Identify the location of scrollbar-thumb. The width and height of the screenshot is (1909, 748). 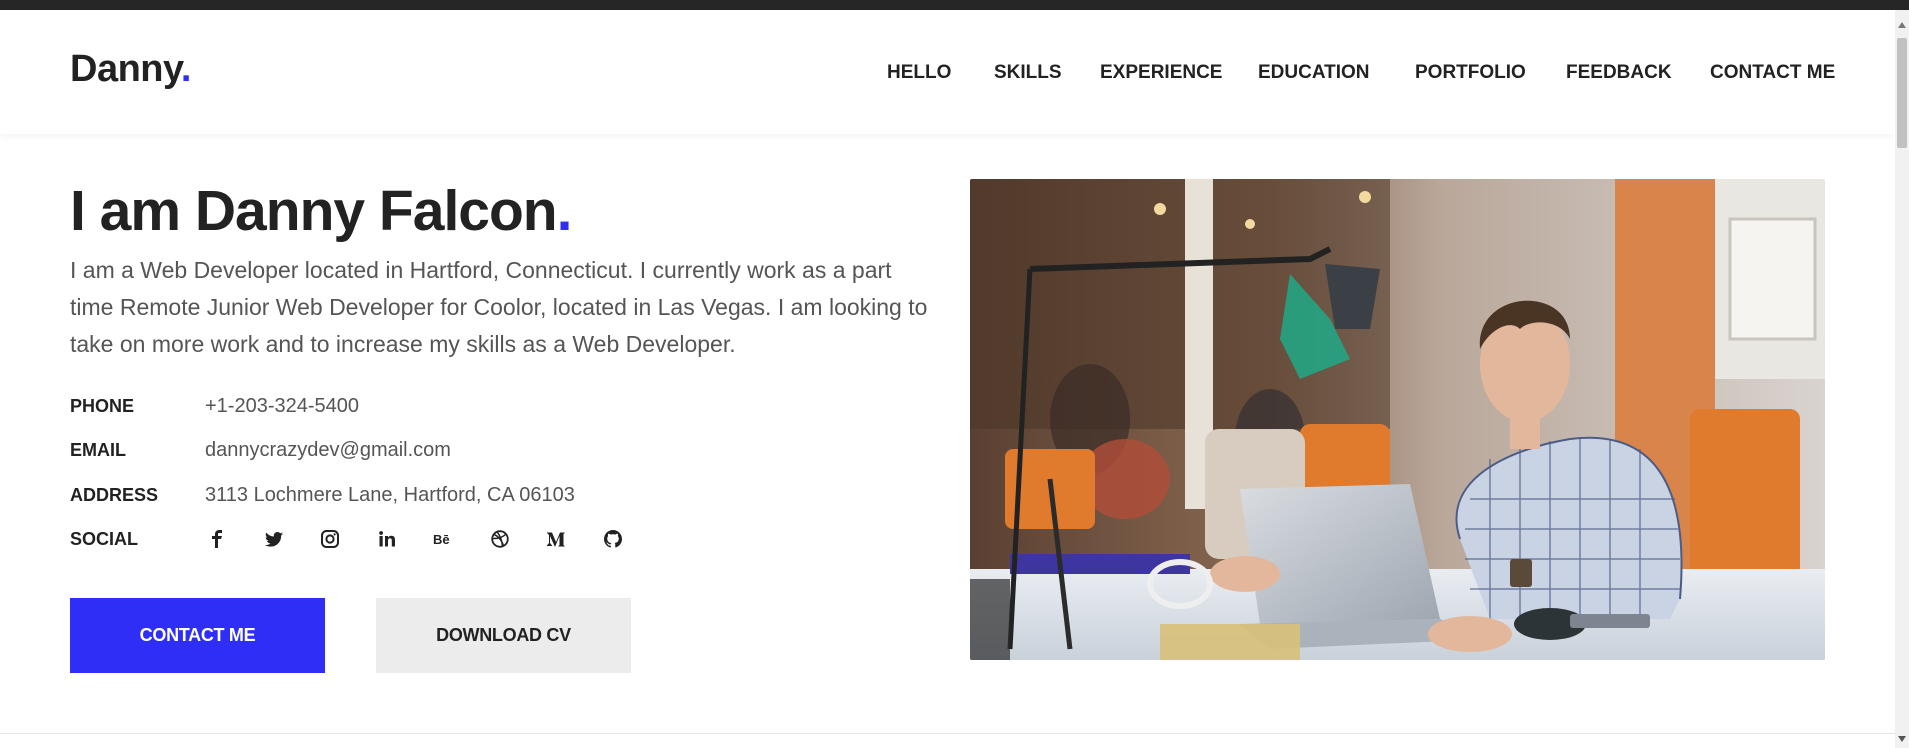
(1902, 93).